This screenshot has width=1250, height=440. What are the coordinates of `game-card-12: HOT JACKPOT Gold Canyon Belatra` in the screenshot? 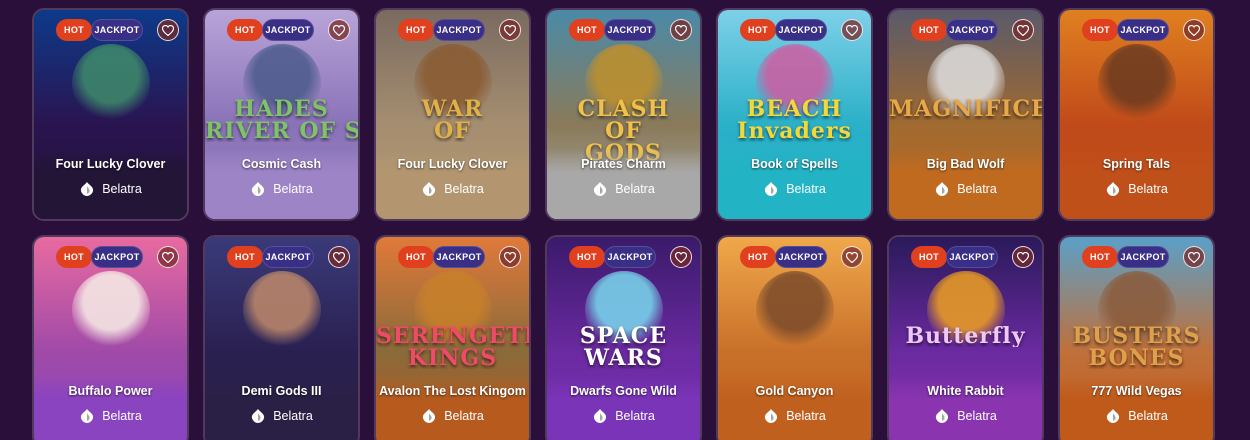 It's located at (794, 337).